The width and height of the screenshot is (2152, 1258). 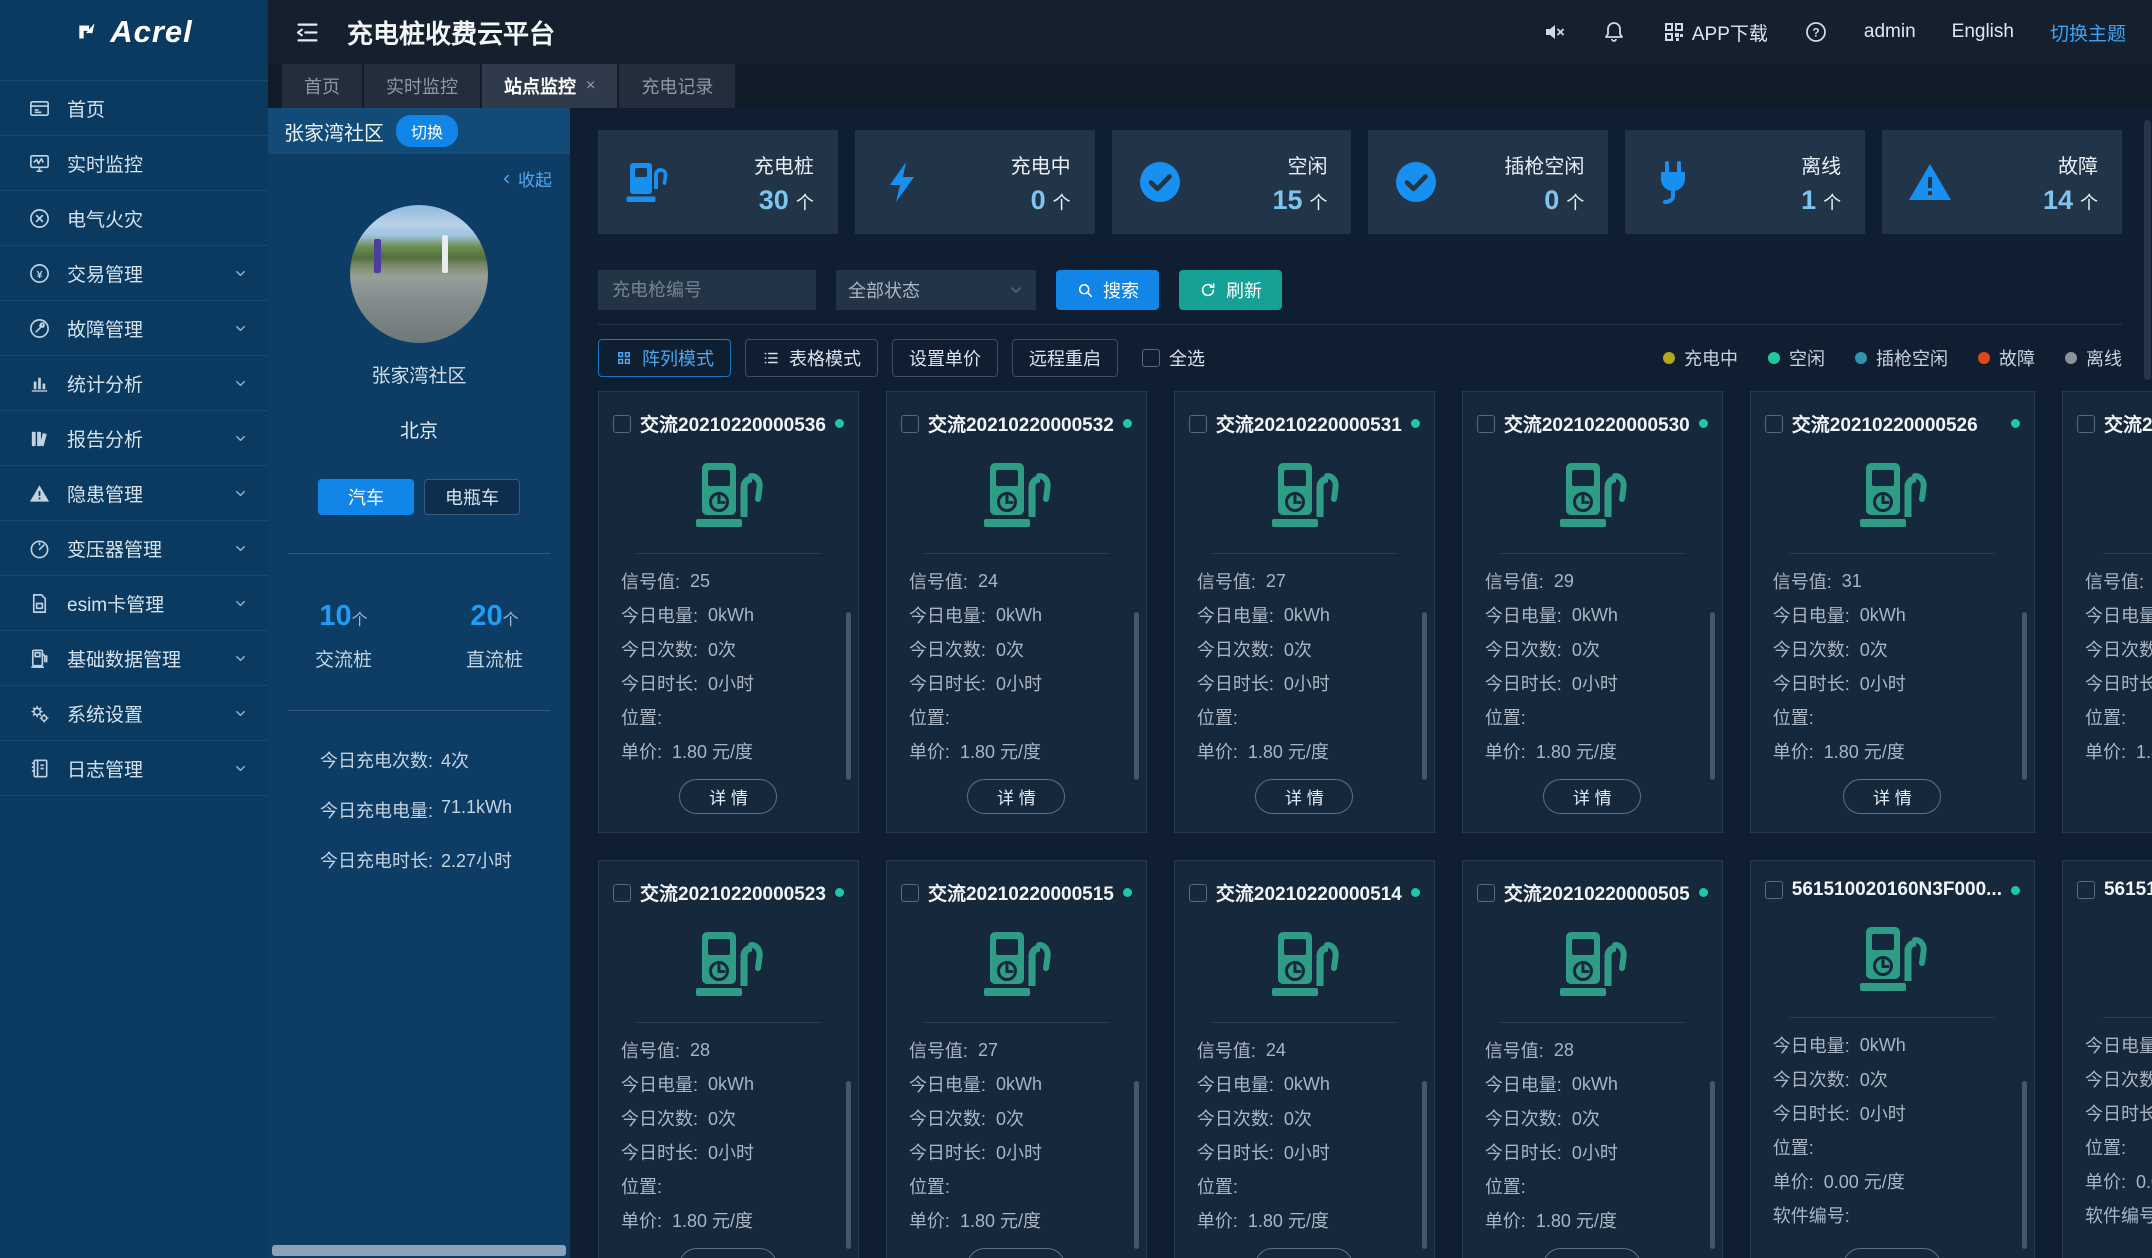 I want to click on language-switch: English, so click(x=1983, y=32).